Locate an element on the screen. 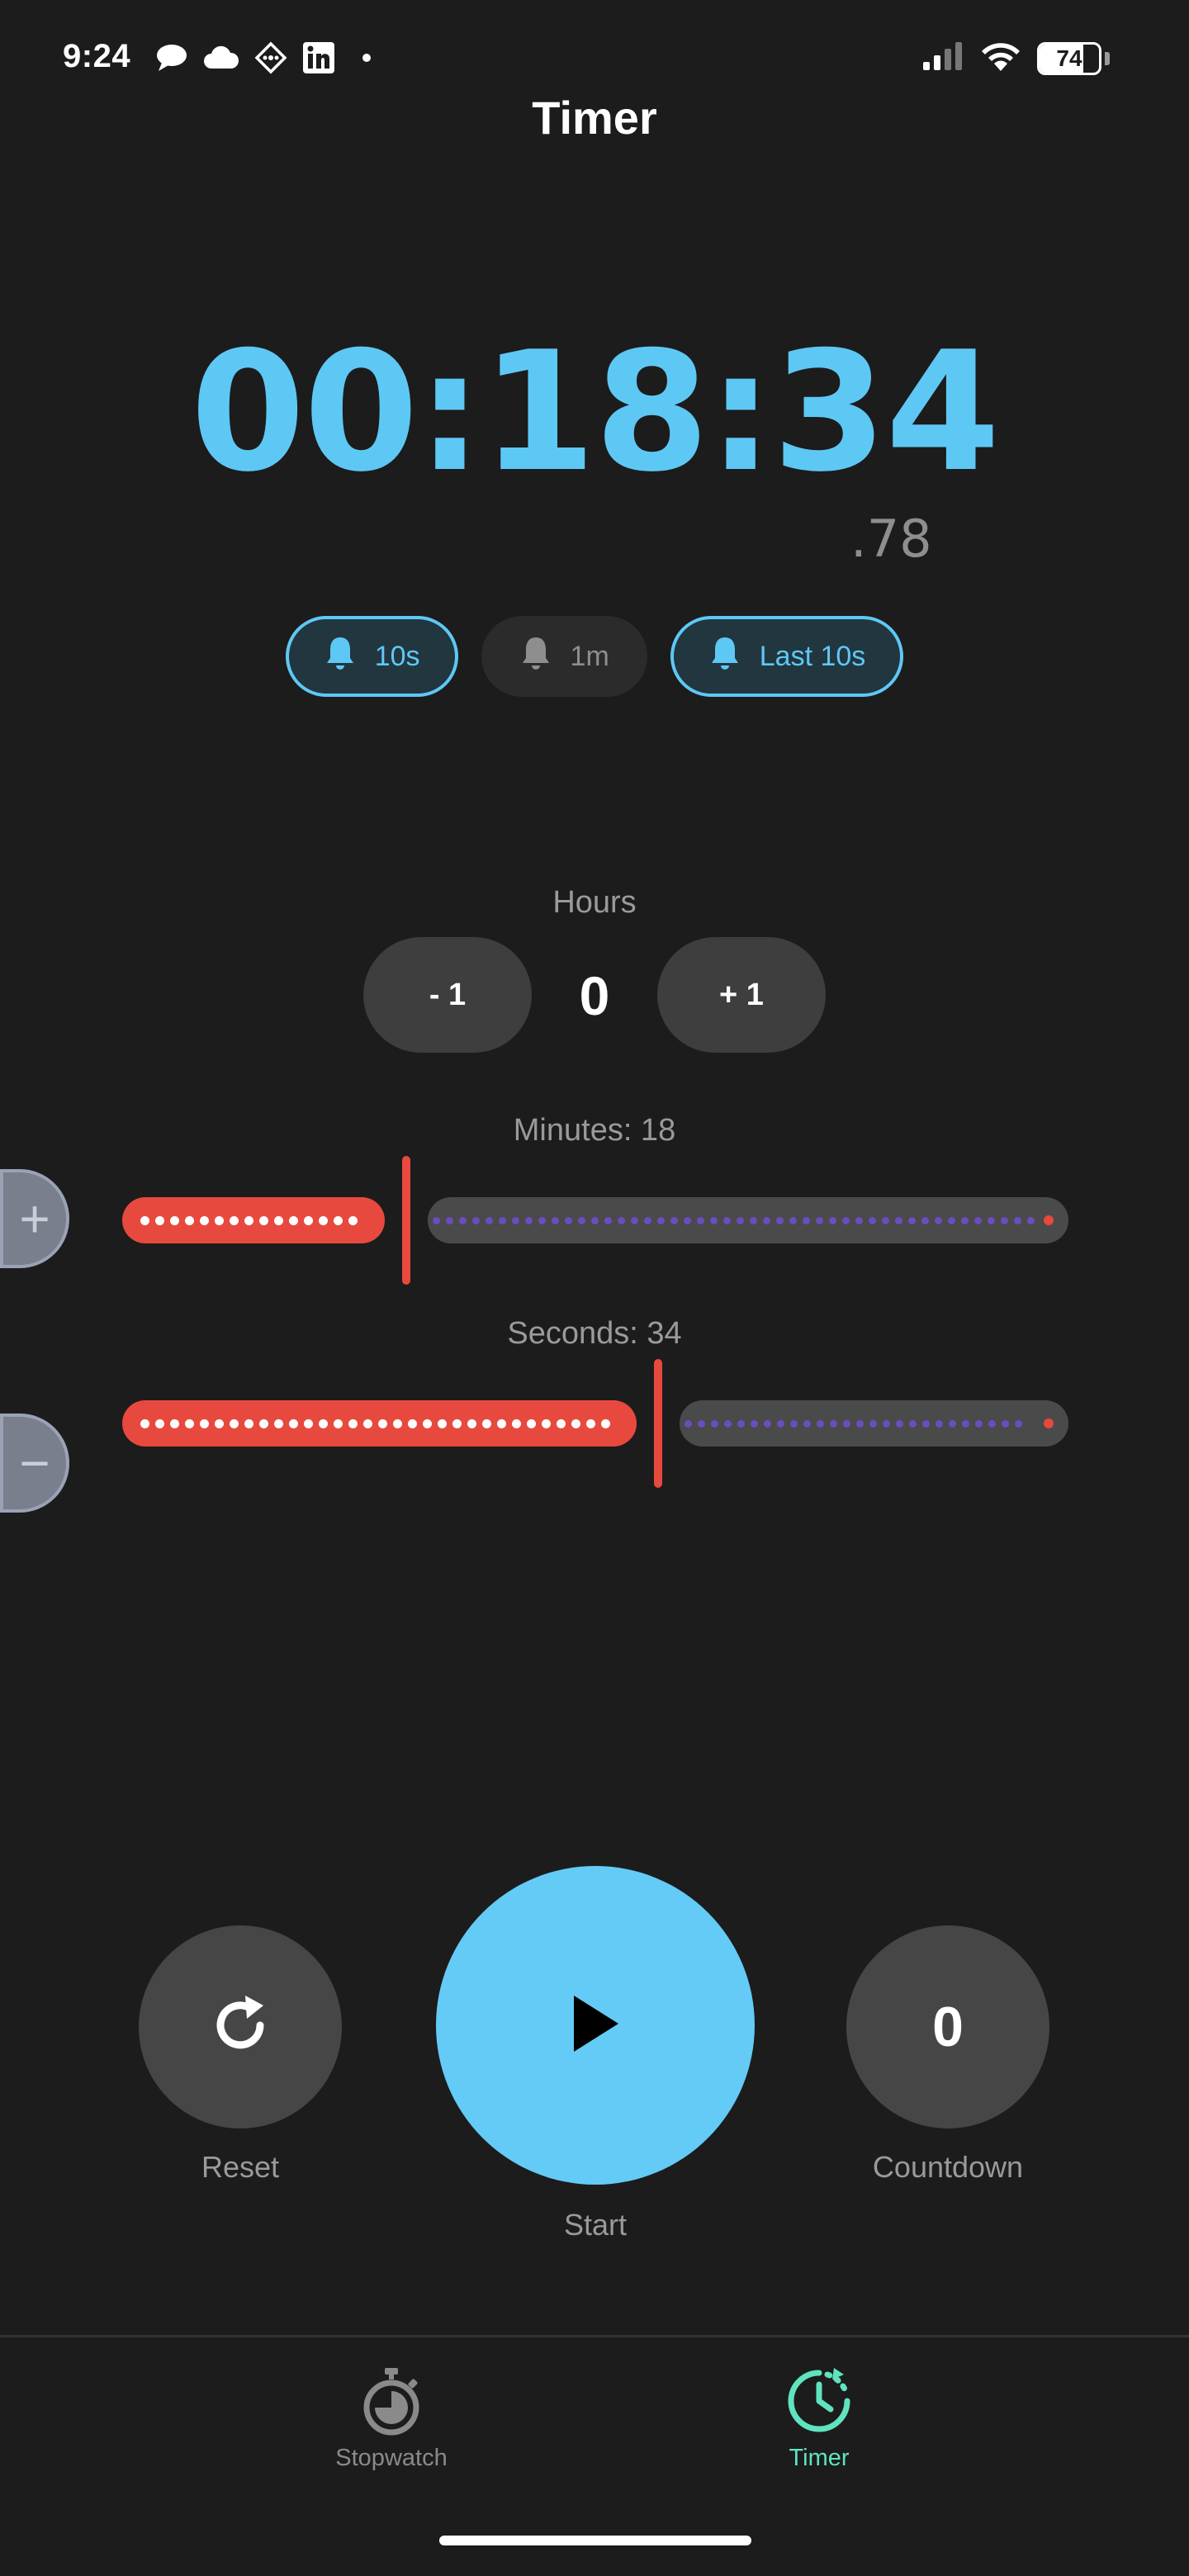 This screenshot has width=1189, height=2576. alert-chip-last-10s: Last 10s is located at coordinates (787, 656).